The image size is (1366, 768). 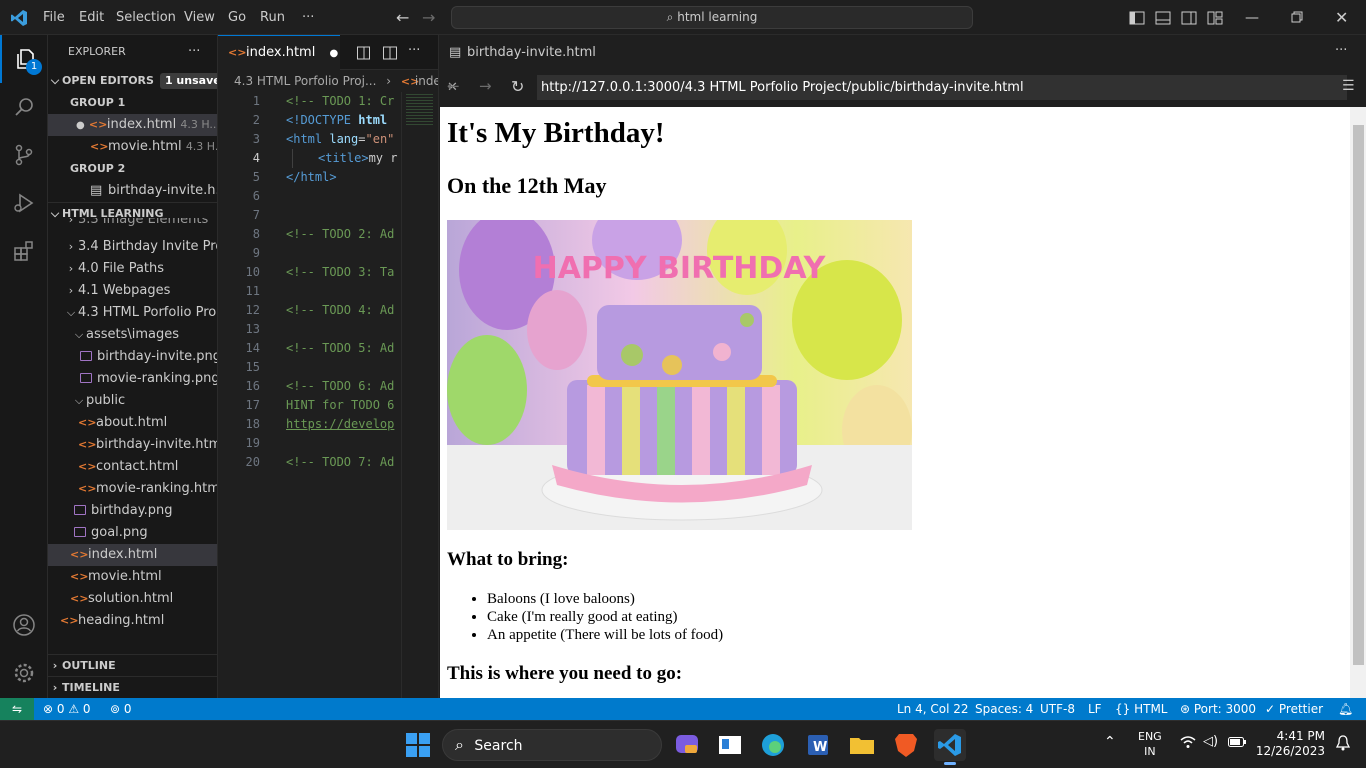 What do you see at coordinates (132, 423) in the screenshot?
I see `tree-file-about: <>about.html` at bounding box center [132, 423].